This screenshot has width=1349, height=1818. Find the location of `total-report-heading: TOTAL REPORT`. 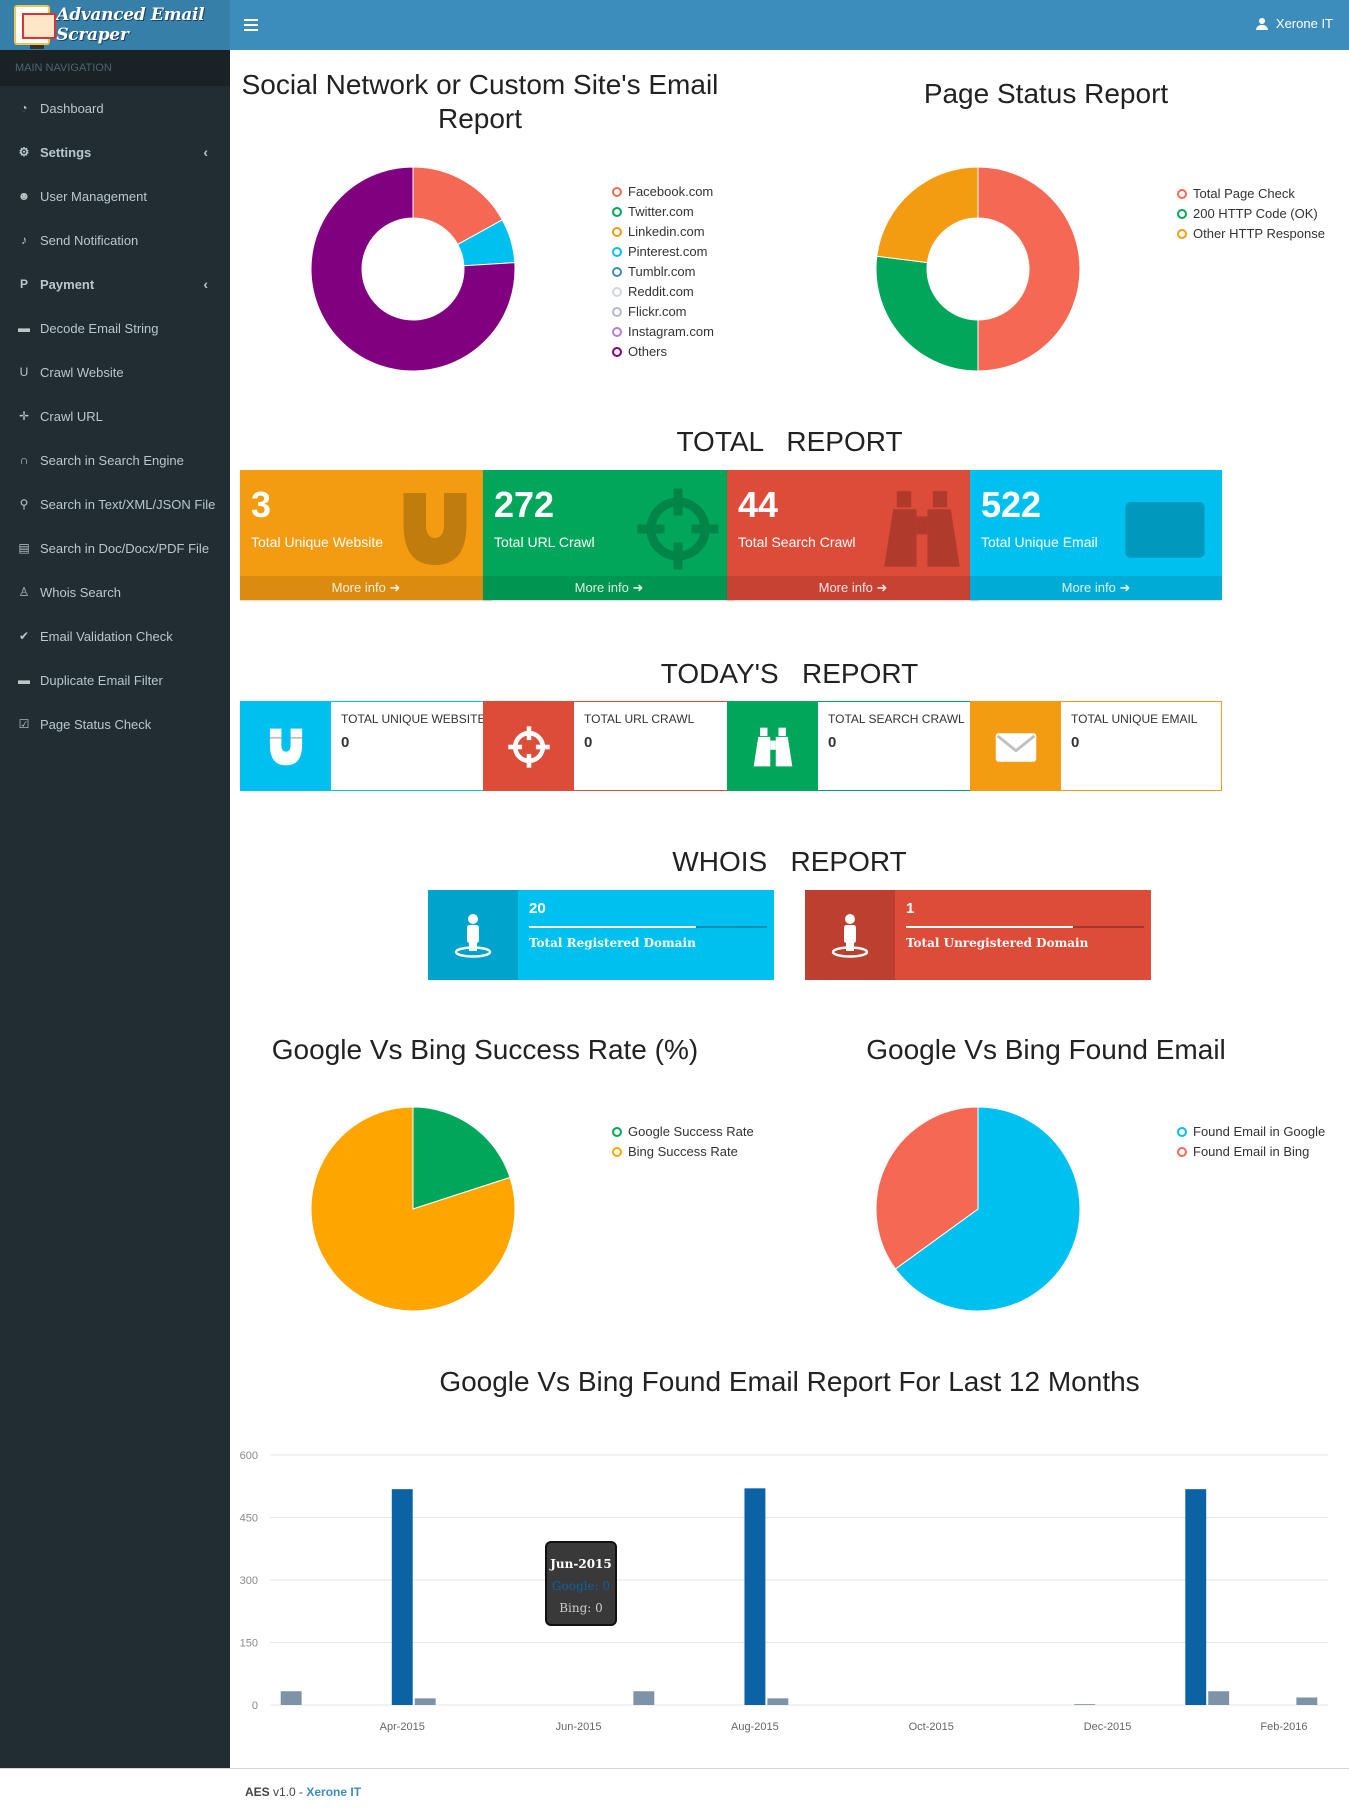

total-report-heading: TOTAL REPORT is located at coordinates (789, 441).